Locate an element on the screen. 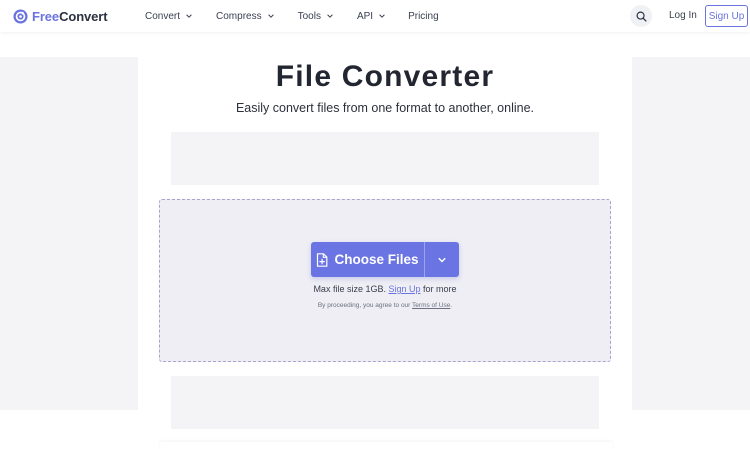 Image resolution: width=750 pixels, height=449 pixels. brand-logo: FreeConvert is located at coordinates (60, 16).